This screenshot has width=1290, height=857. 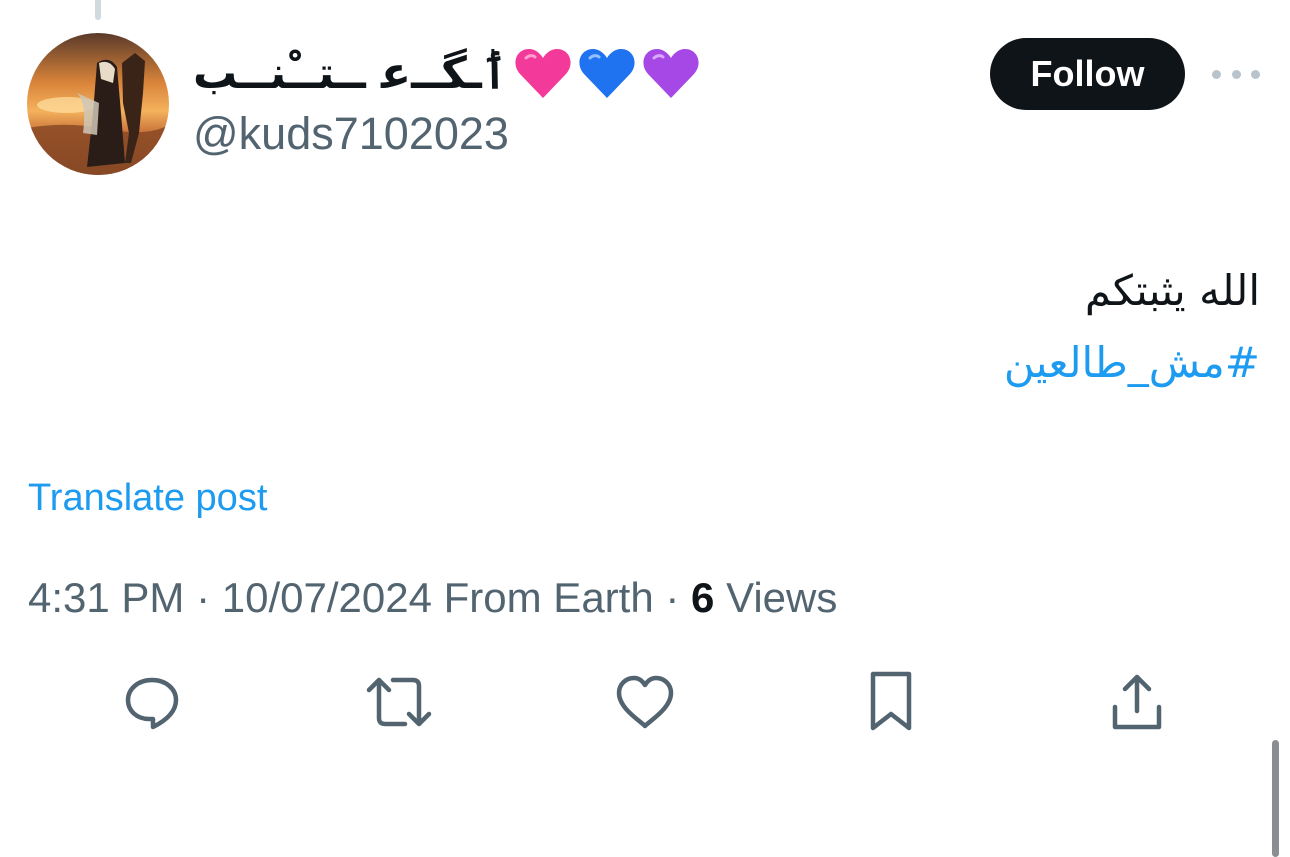 What do you see at coordinates (351, 134) in the screenshot?
I see `user-handle: @kuds7102023` at bounding box center [351, 134].